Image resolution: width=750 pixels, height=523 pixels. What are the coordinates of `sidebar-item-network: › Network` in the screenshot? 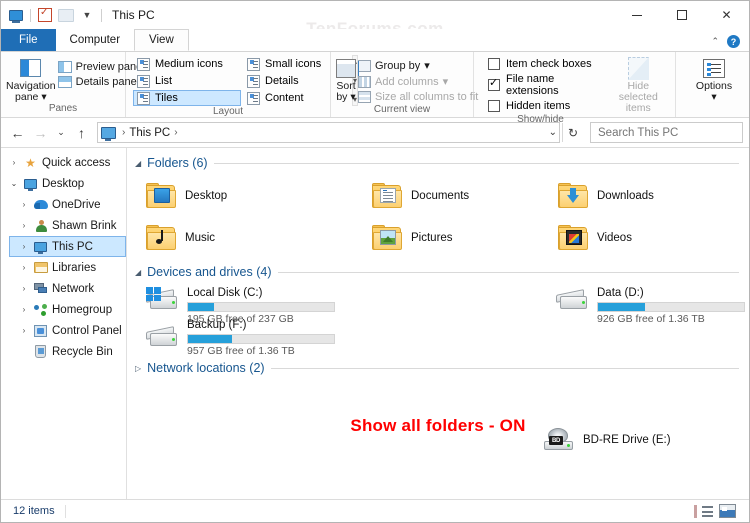 It's located at (63, 288).